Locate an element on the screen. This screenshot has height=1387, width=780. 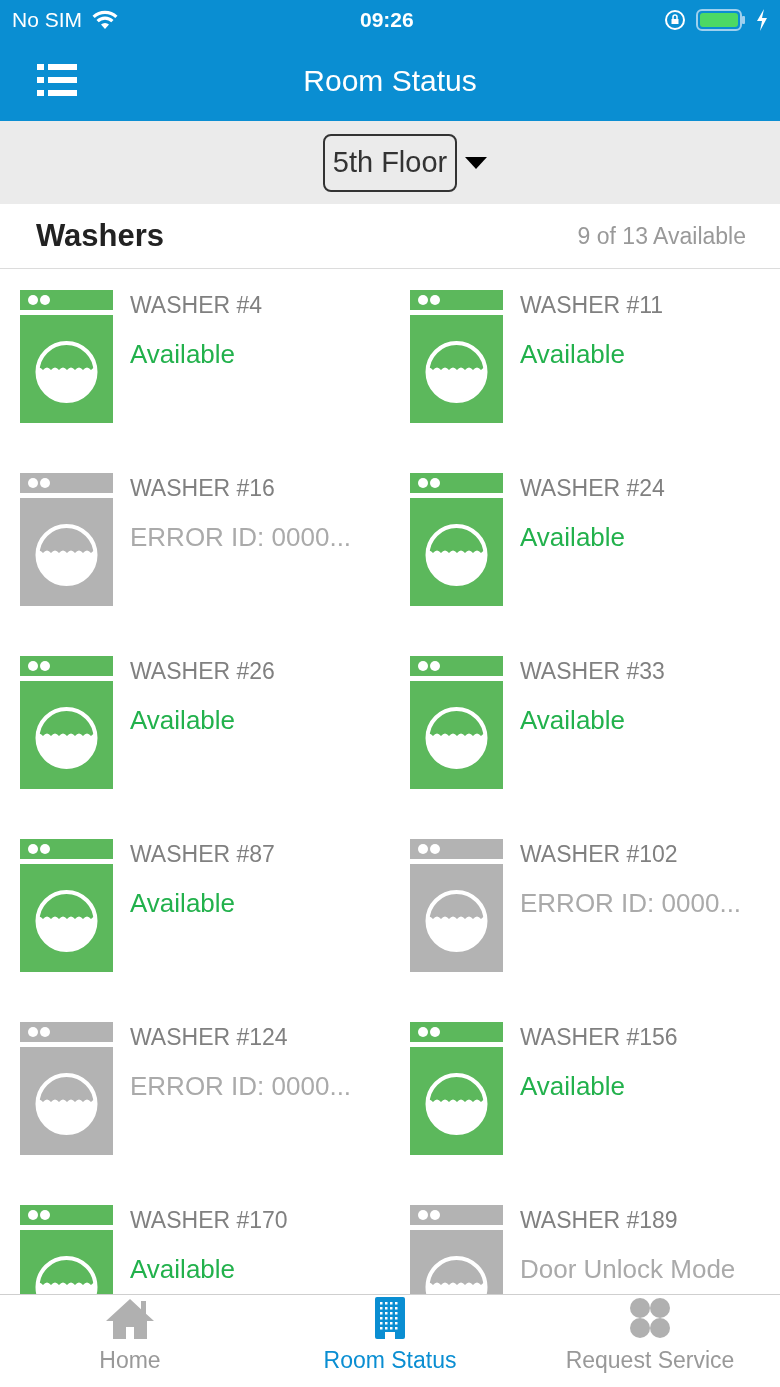
machine-name: WASHER #189 is located at coordinates (599, 1220).